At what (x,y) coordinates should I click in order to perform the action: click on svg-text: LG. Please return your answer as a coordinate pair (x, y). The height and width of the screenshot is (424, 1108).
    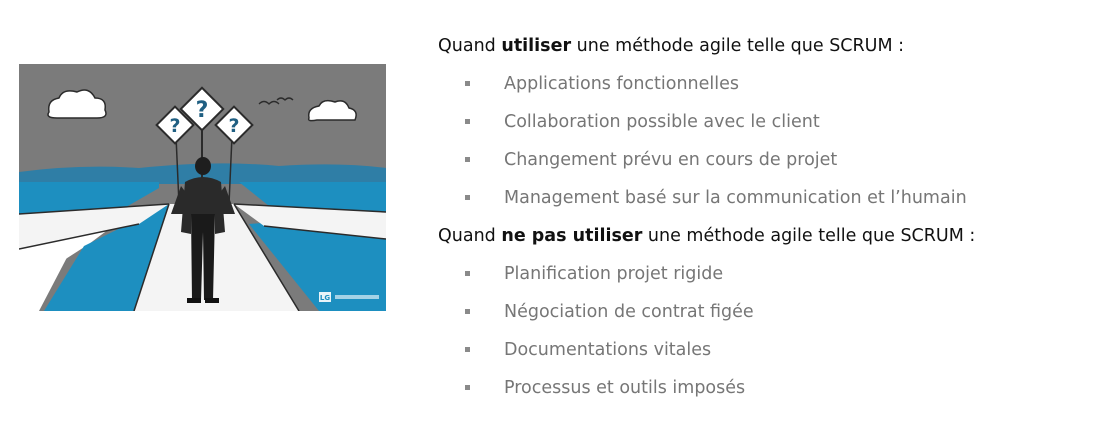
    Looking at the image, I should click on (325, 298).